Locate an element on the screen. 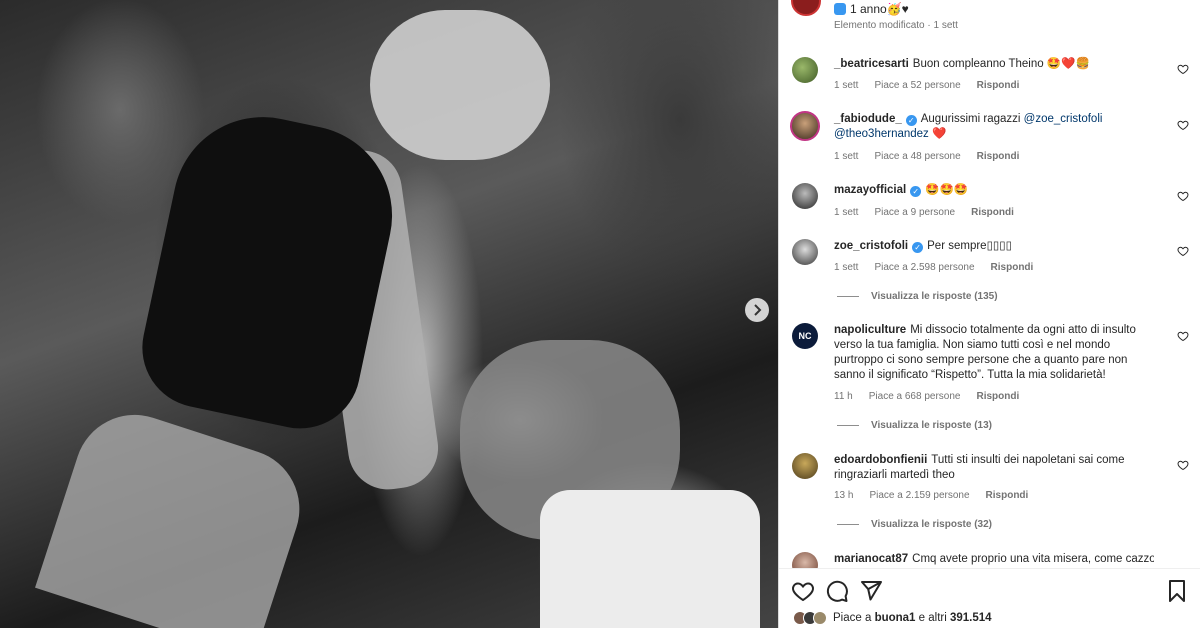 The height and width of the screenshot is (628, 1200). commenter-username: mazayofficial is located at coordinates (870, 190).